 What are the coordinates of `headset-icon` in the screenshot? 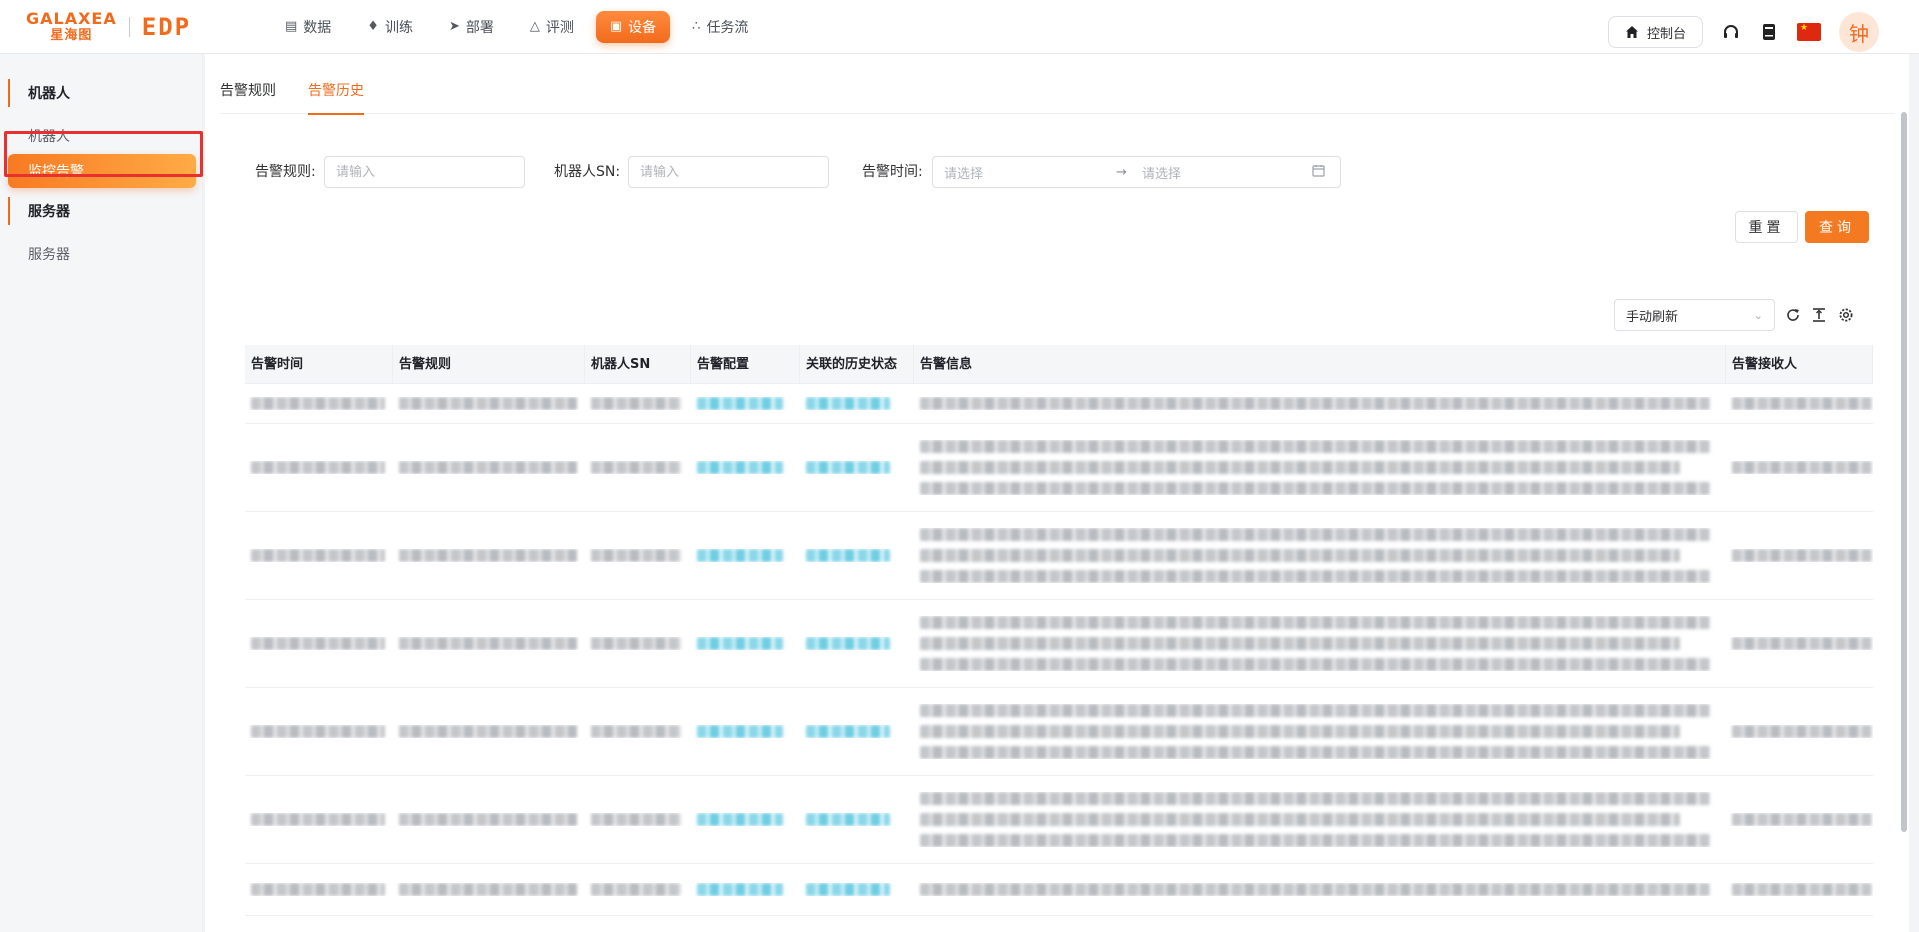 It's located at (1731, 32).